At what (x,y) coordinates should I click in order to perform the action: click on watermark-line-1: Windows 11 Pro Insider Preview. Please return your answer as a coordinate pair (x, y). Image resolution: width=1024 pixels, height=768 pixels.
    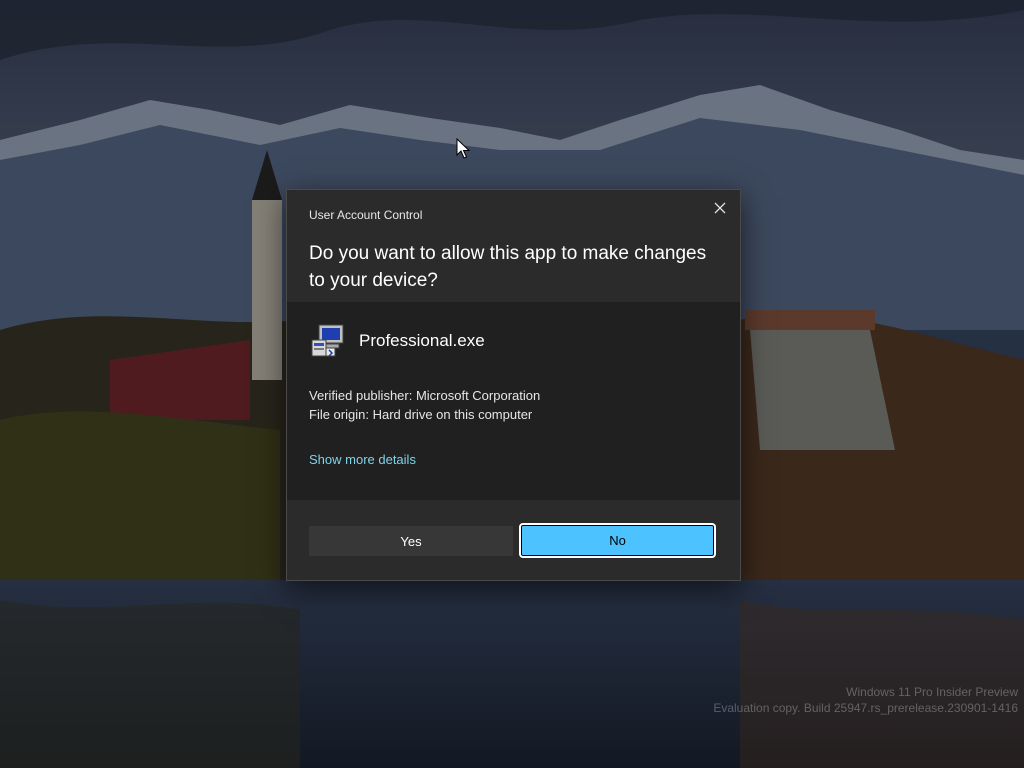
    Looking at the image, I should click on (932, 692).